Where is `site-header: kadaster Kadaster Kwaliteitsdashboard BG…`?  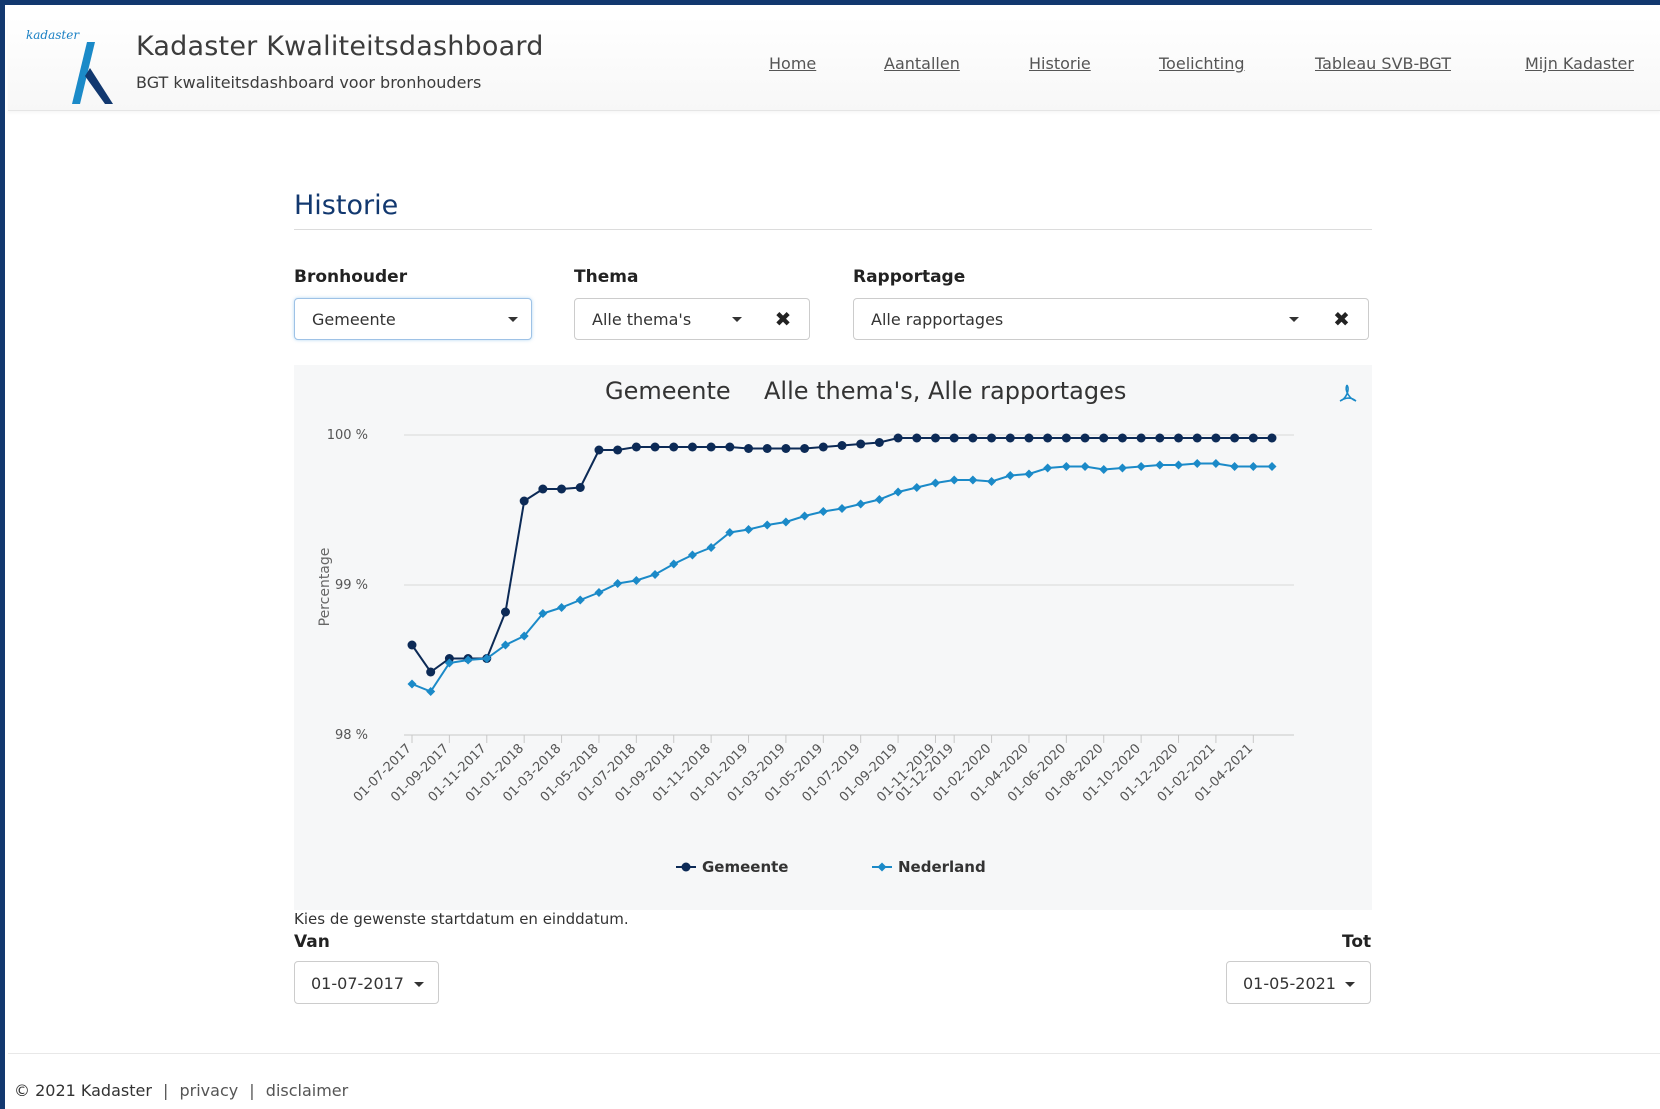 site-header: kadaster Kadaster Kwaliteitsdashboard BG… is located at coordinates (834, 63).